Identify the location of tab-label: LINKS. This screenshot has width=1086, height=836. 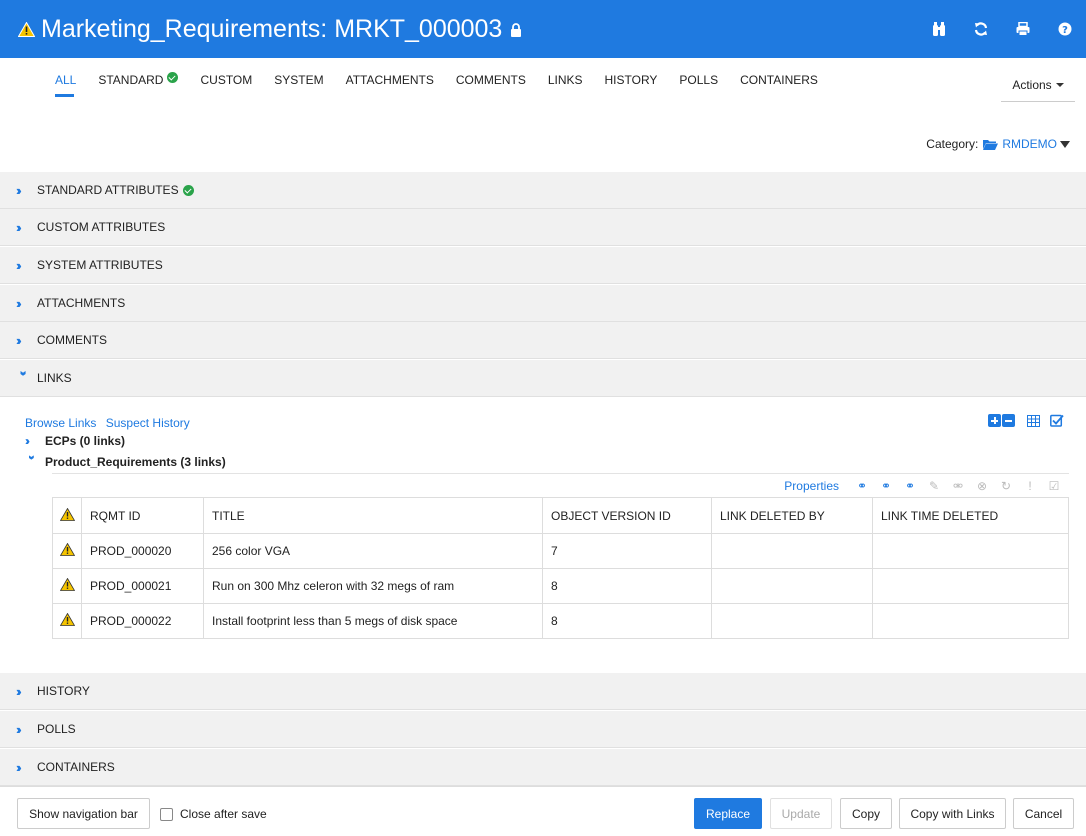
(565, 80).